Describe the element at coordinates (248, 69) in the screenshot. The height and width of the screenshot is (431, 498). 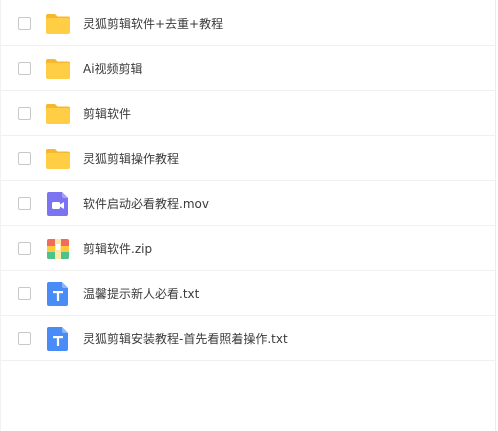
I see `list-item: Ai视频剪辑` at that location.